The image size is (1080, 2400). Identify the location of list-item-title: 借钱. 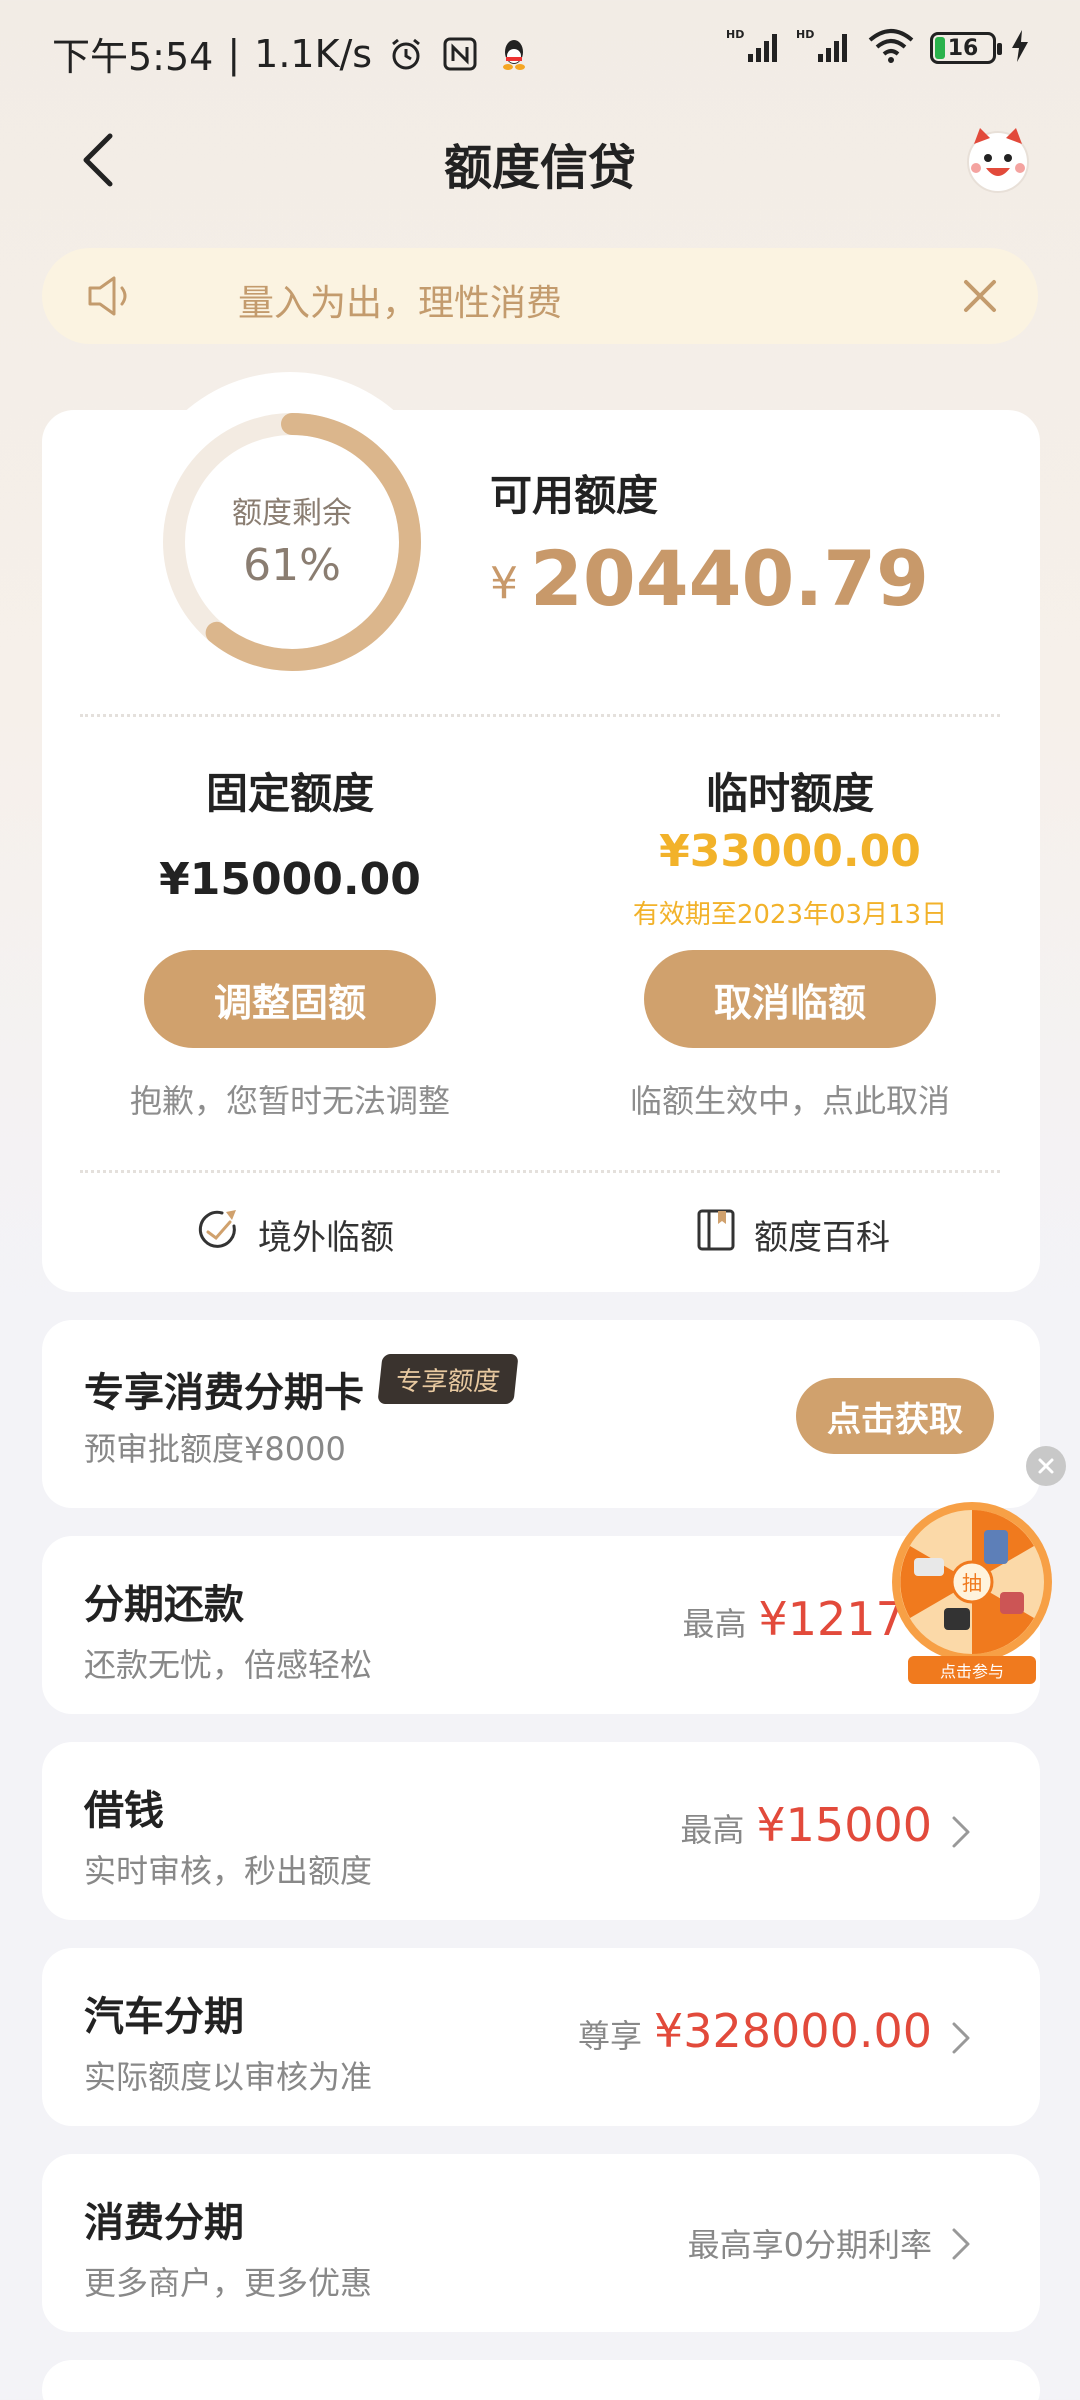
(124, 1811).